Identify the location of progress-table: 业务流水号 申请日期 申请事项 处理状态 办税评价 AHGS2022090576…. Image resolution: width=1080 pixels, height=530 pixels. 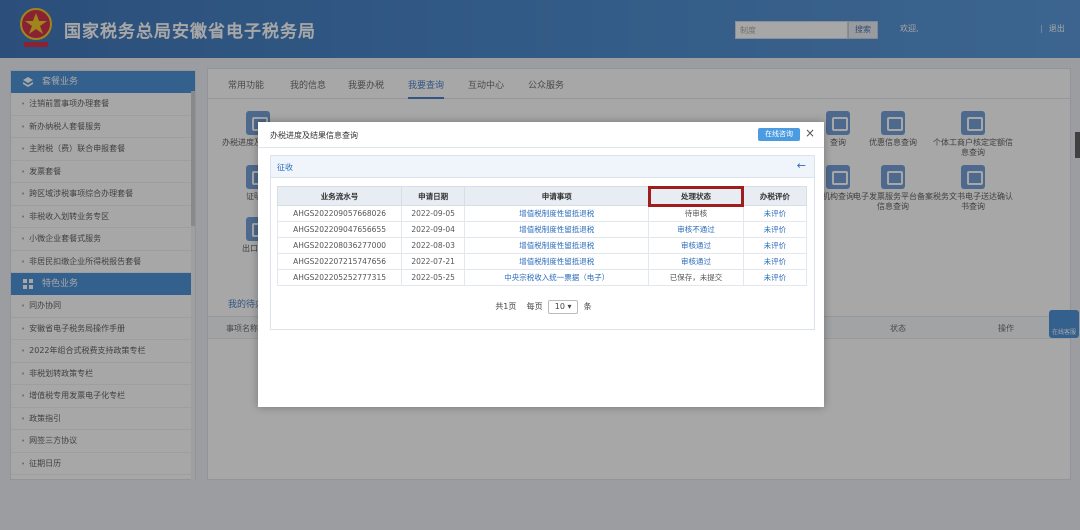
(542, 235).